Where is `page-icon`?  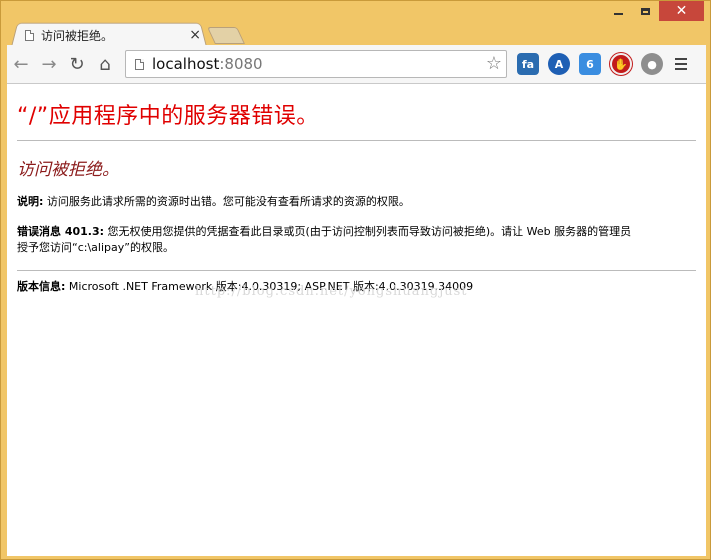
page-icon is located at coordinates (29, 35).